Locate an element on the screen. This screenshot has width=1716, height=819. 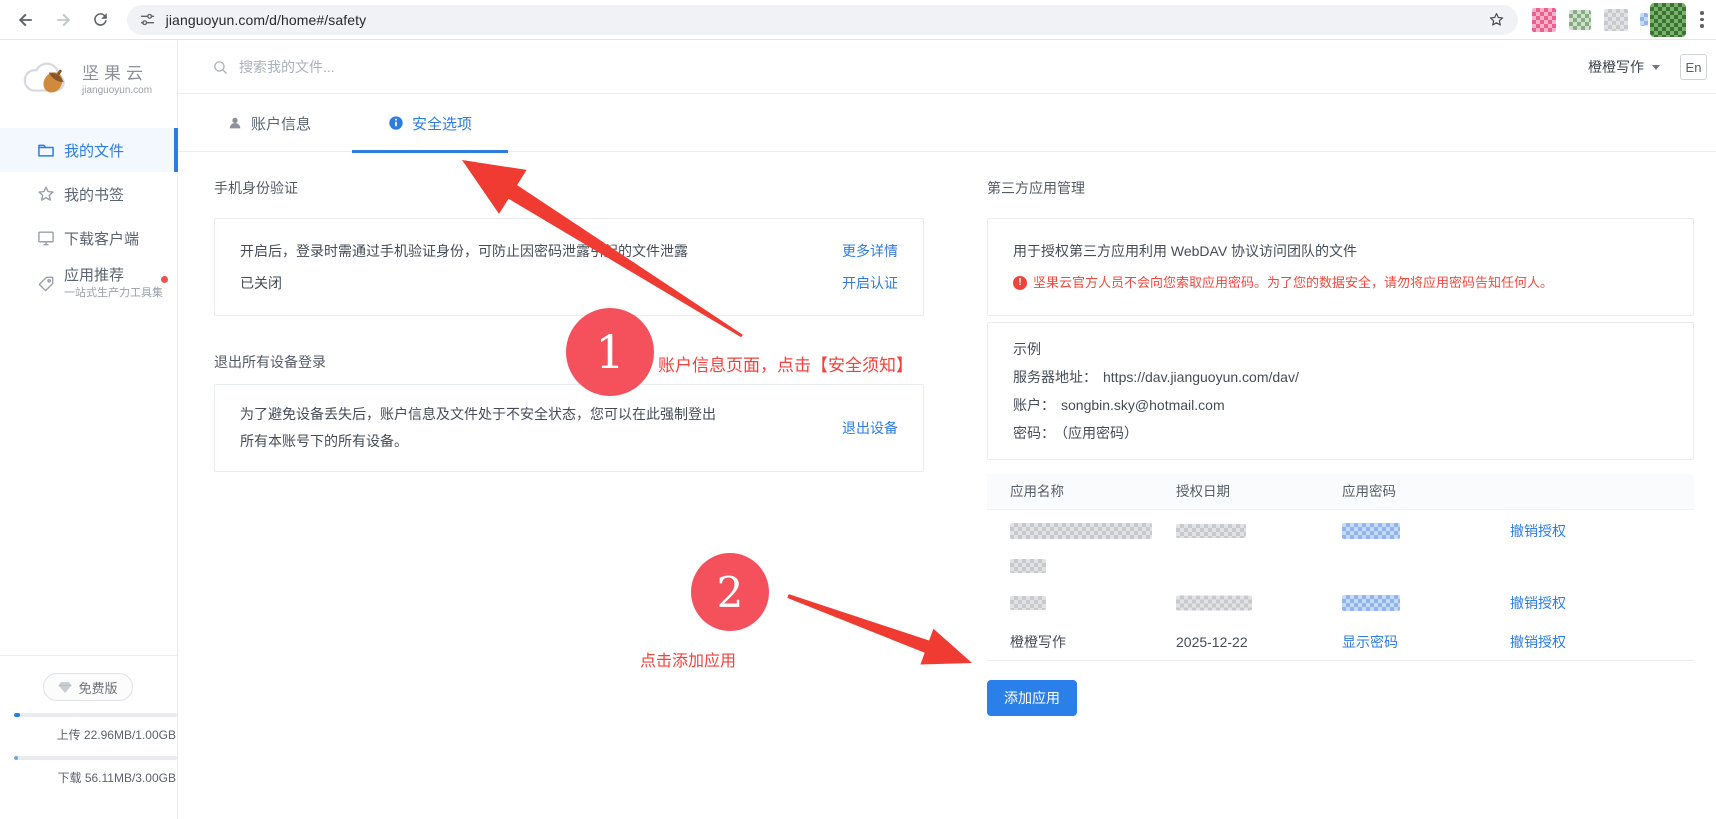
arrow-to-add-app-button is located at coordinates (879, 629).